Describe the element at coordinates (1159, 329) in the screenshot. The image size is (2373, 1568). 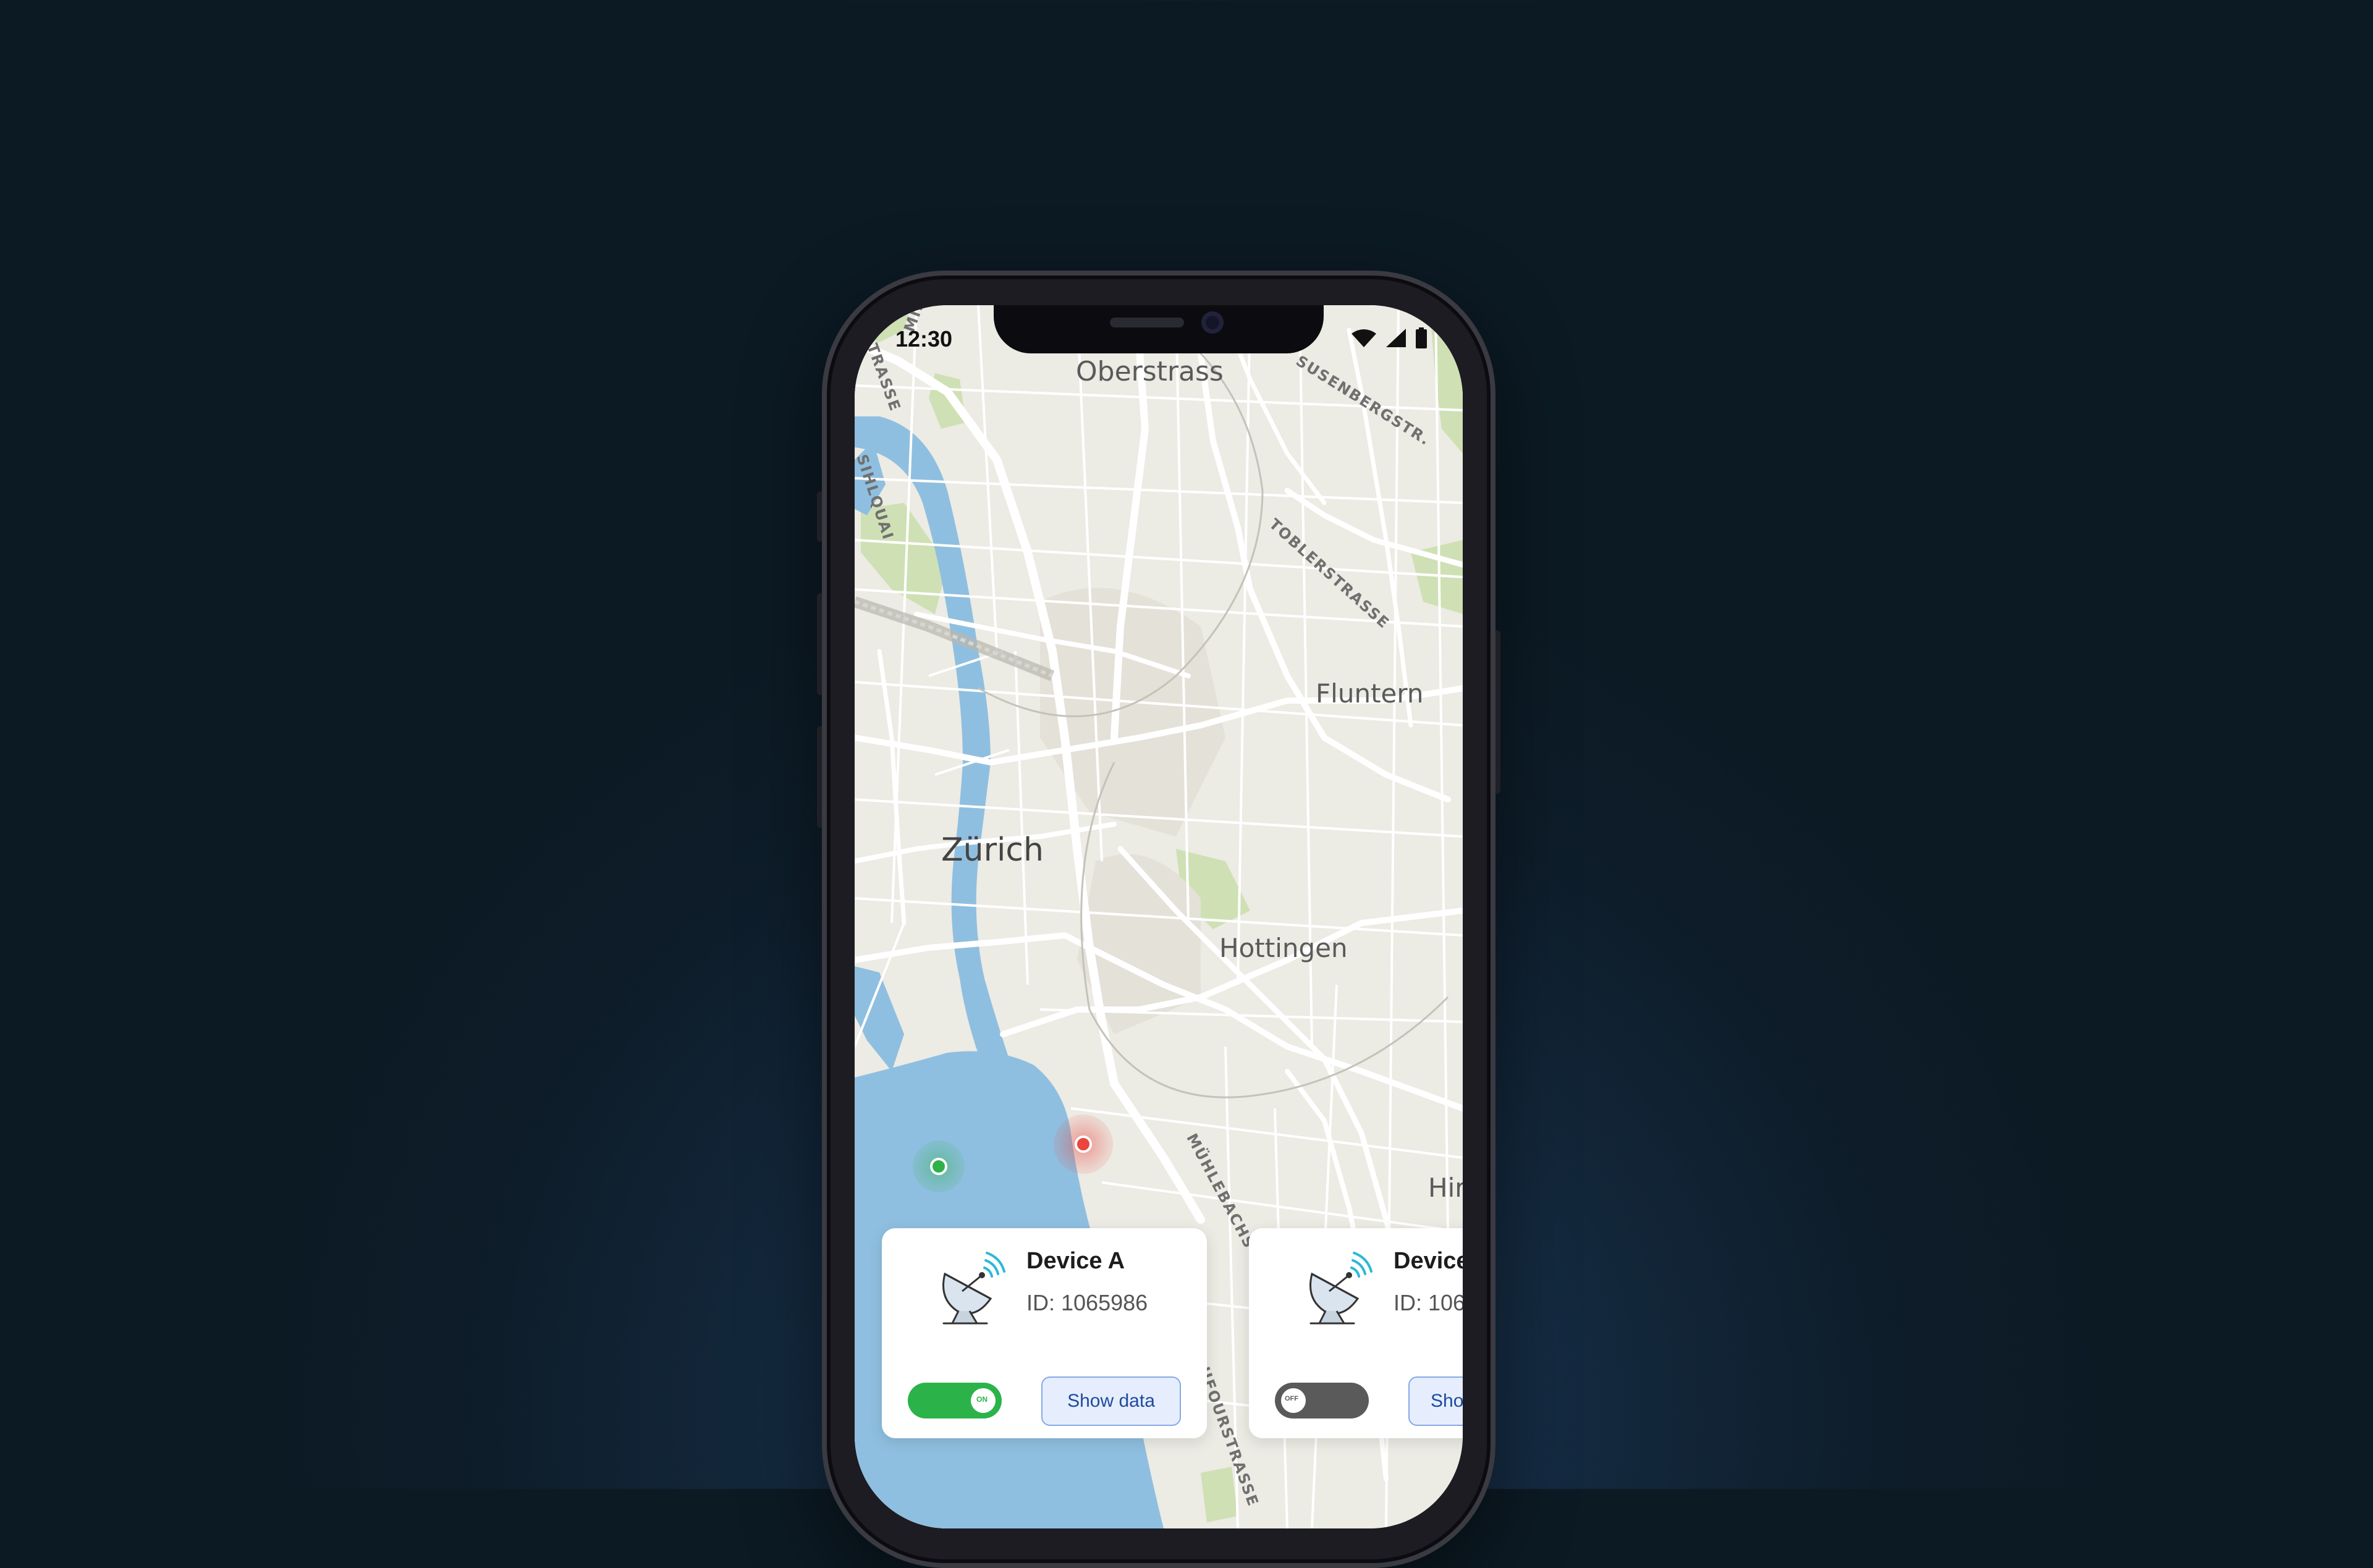
I see `notch` at that location.